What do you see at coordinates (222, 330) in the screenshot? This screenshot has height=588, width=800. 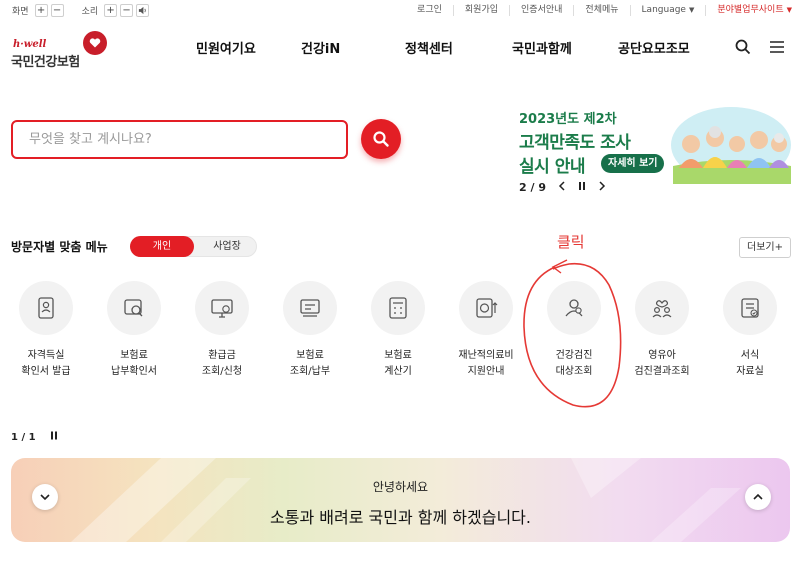 I see `quick-menu-item: 환급금조회/신청` at bounding box center [222, 330].